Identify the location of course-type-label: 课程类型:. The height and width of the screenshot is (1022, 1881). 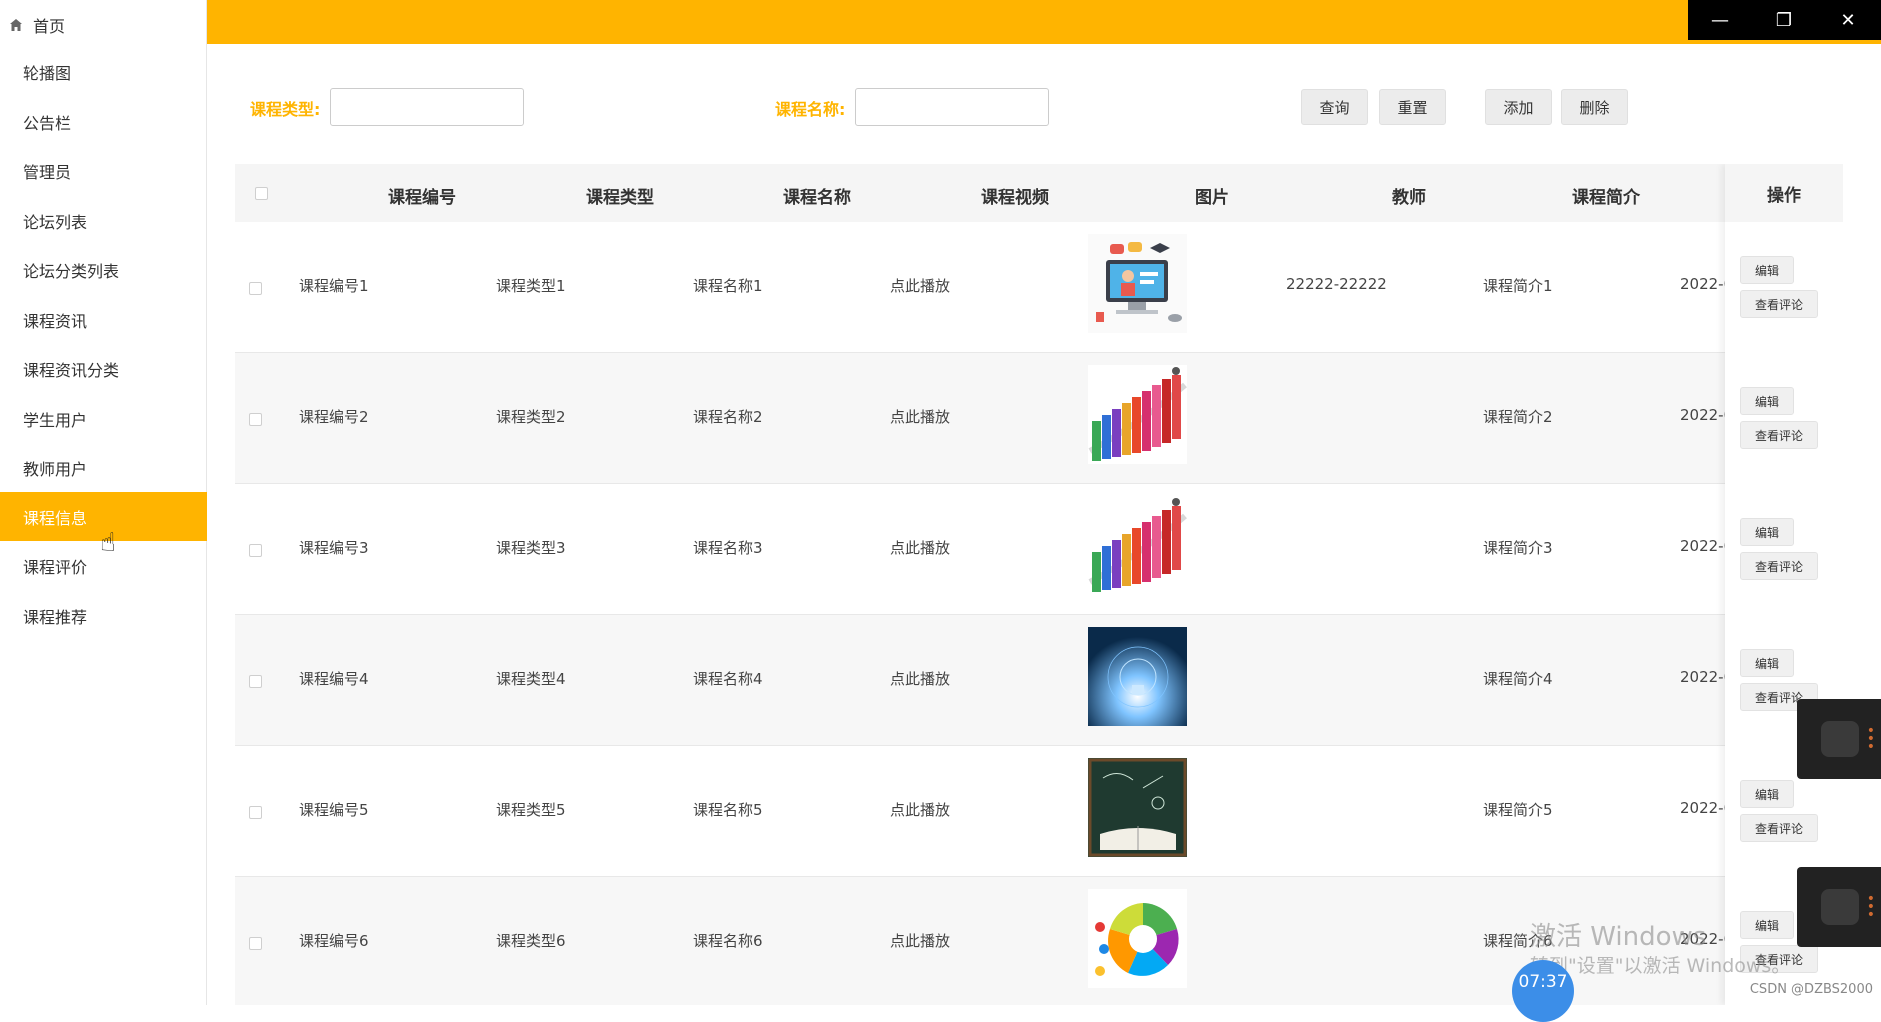
(285, 109).